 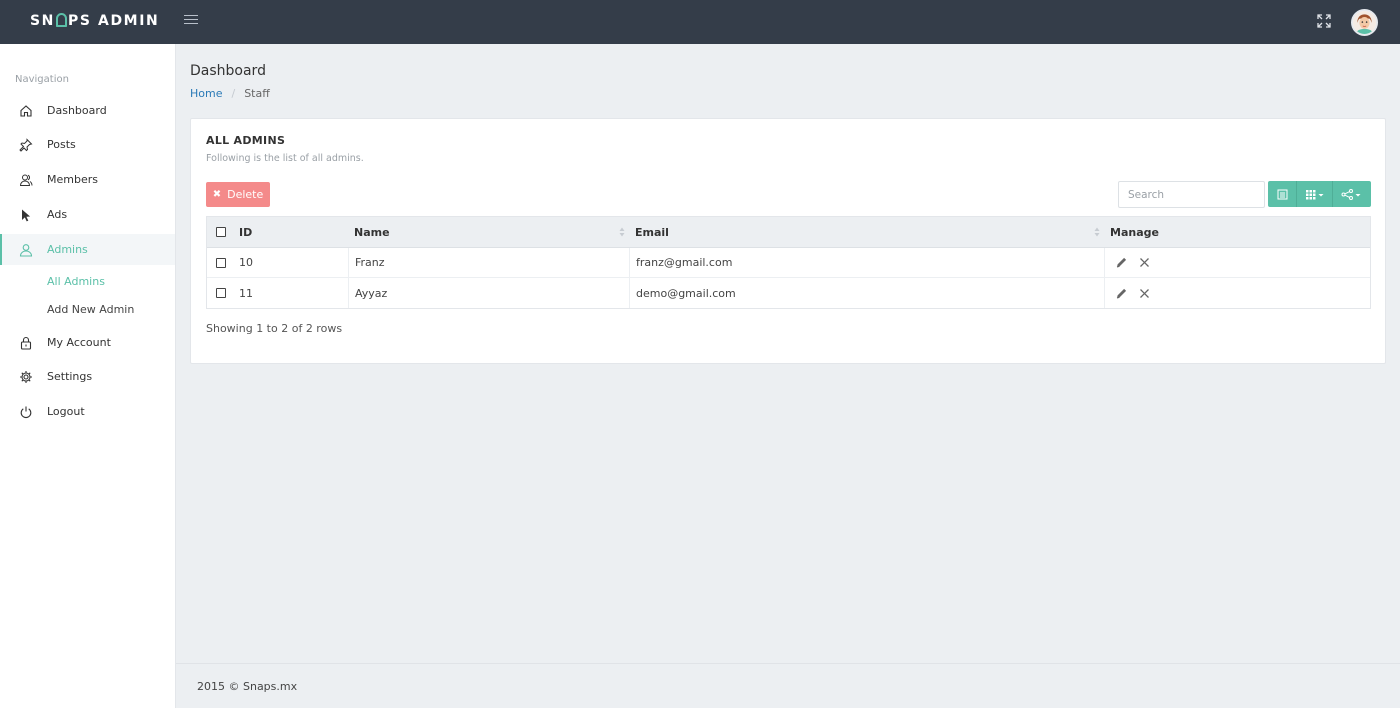 What do you see at coordinates (26, 412) in the screenshot?
I see `power-icon` at bounding box center [26, 412].